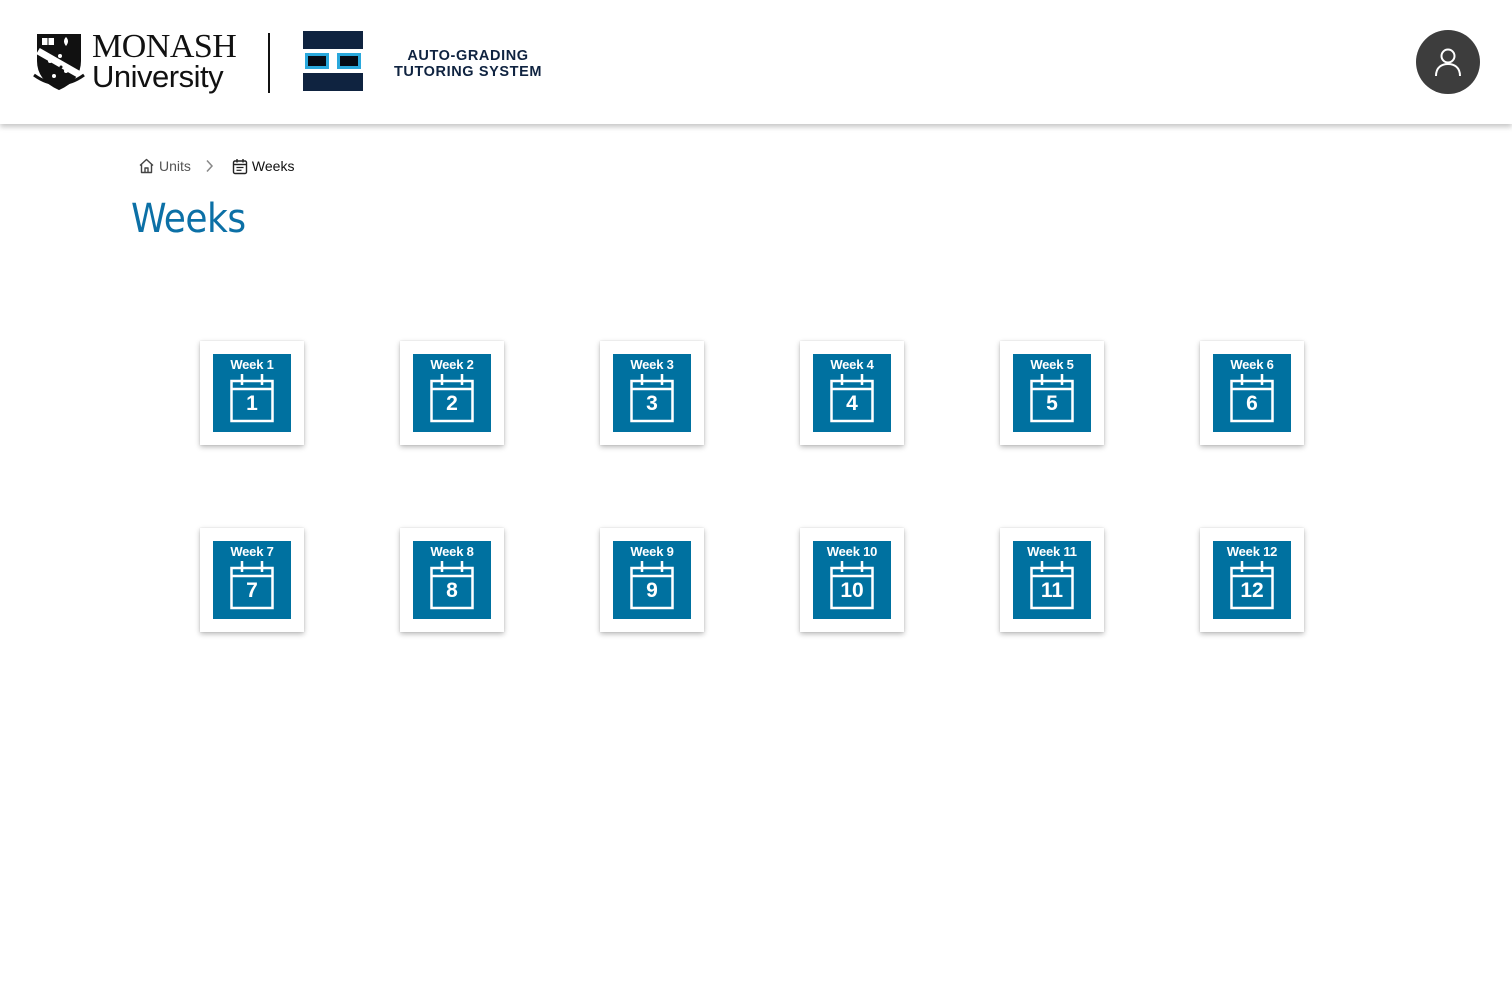 The height and width of the screenshot is (982, 1512). I want to click on week-number: 2, so click(452, 403).